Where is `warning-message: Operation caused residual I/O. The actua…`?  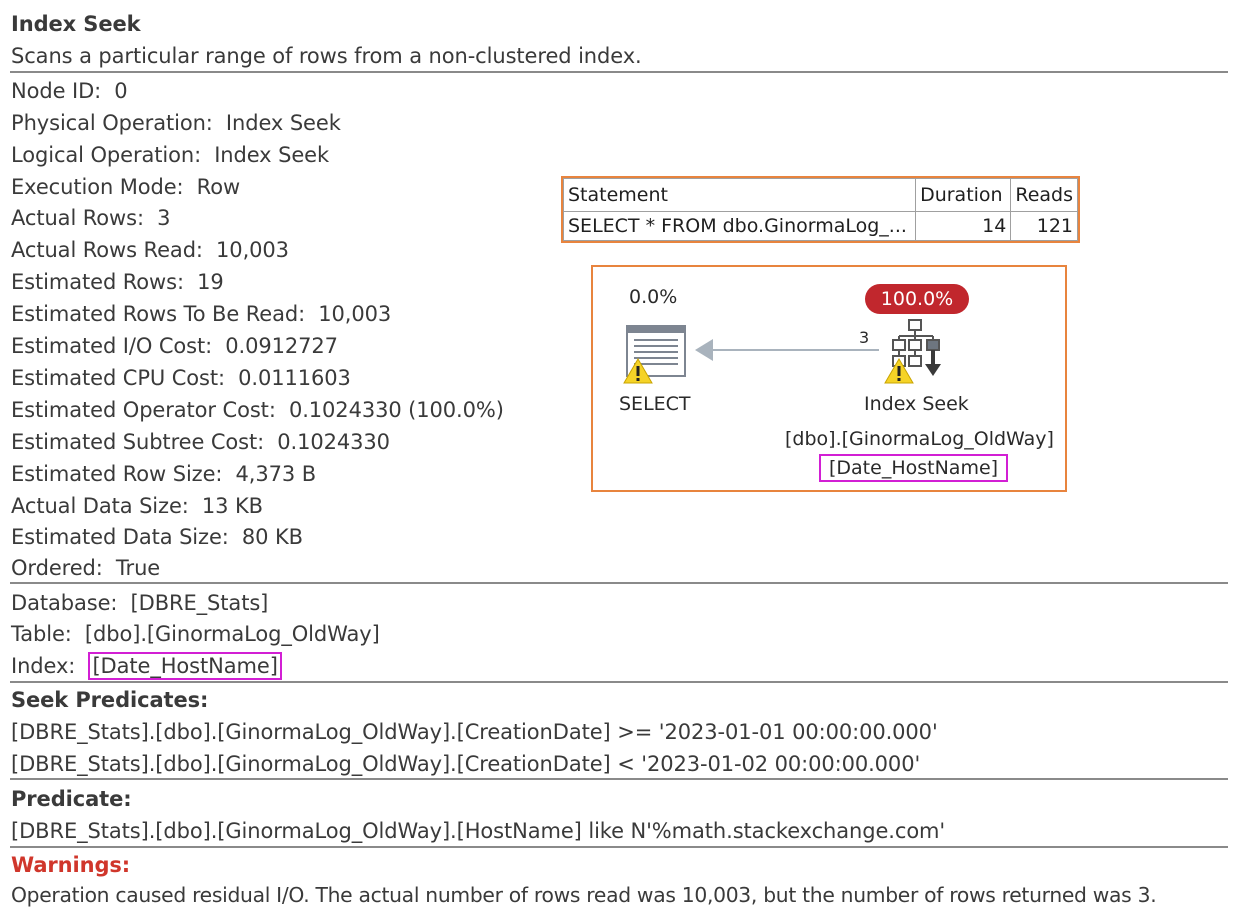 warning-message: Operation caused residual I/O. The actua… is located at coordinates (584, 895).